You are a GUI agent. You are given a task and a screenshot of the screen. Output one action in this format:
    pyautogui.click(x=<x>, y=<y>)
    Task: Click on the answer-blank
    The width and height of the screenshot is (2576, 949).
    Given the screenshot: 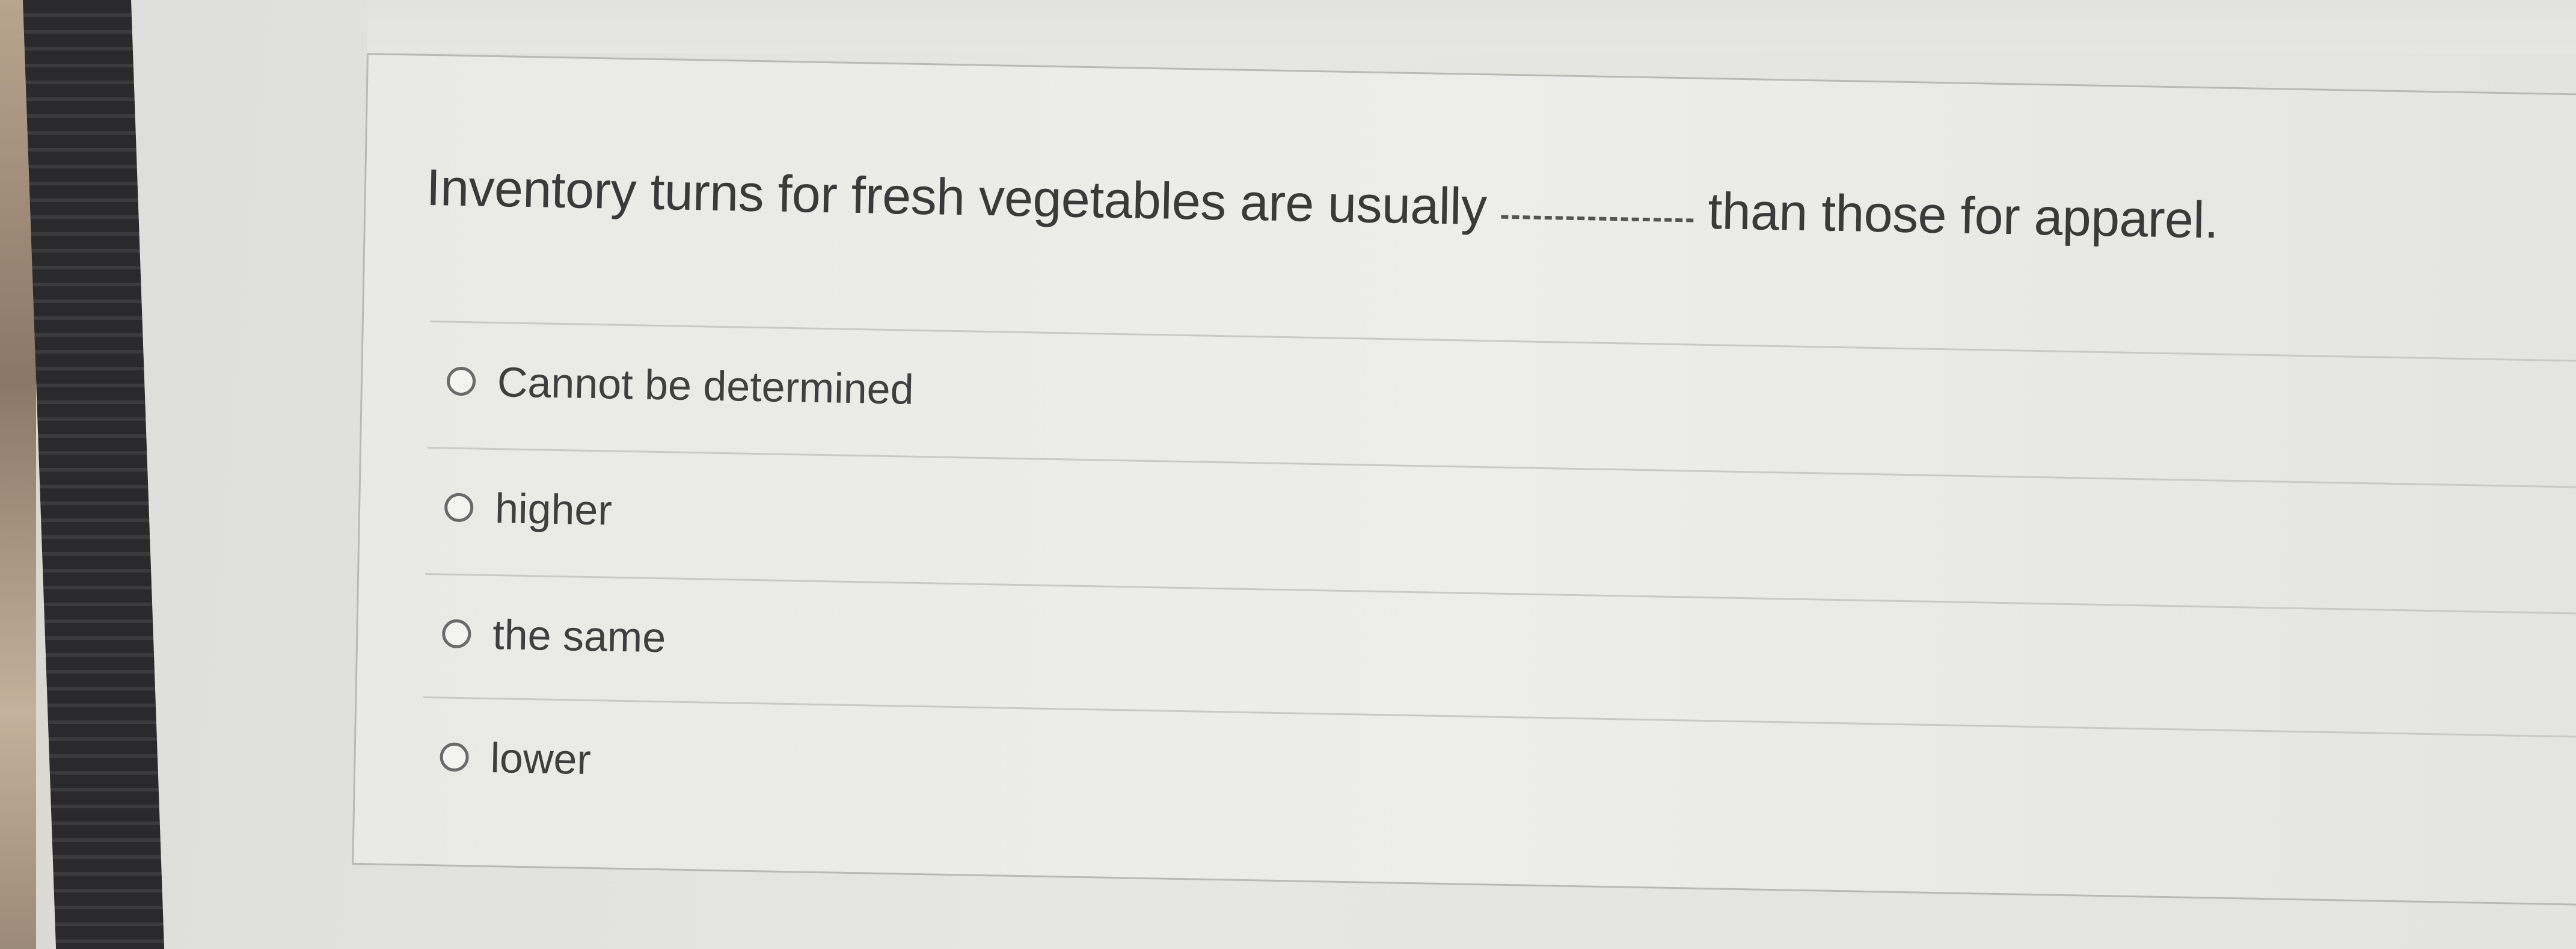 What is the action you would take?
    pyautogui.click(x=1597, y=219)
    